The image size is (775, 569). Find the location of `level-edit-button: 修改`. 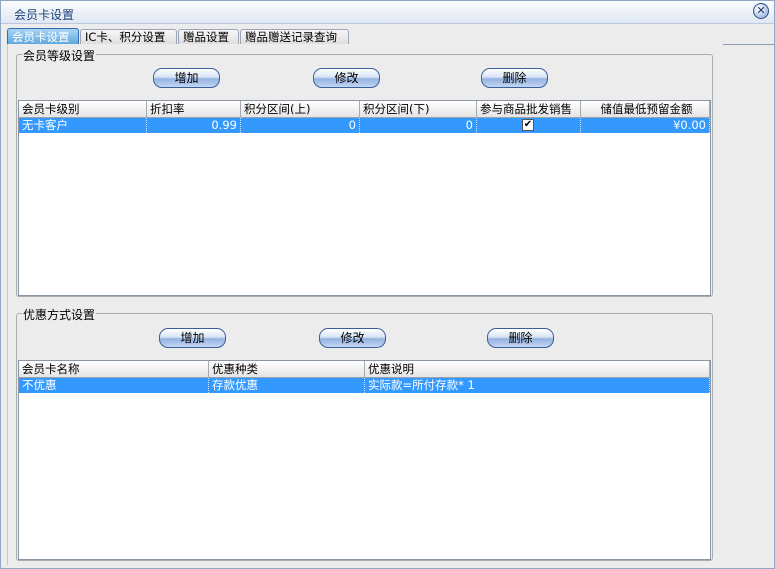

level-edit-button: 修改 is located at coordinates (346, 78).